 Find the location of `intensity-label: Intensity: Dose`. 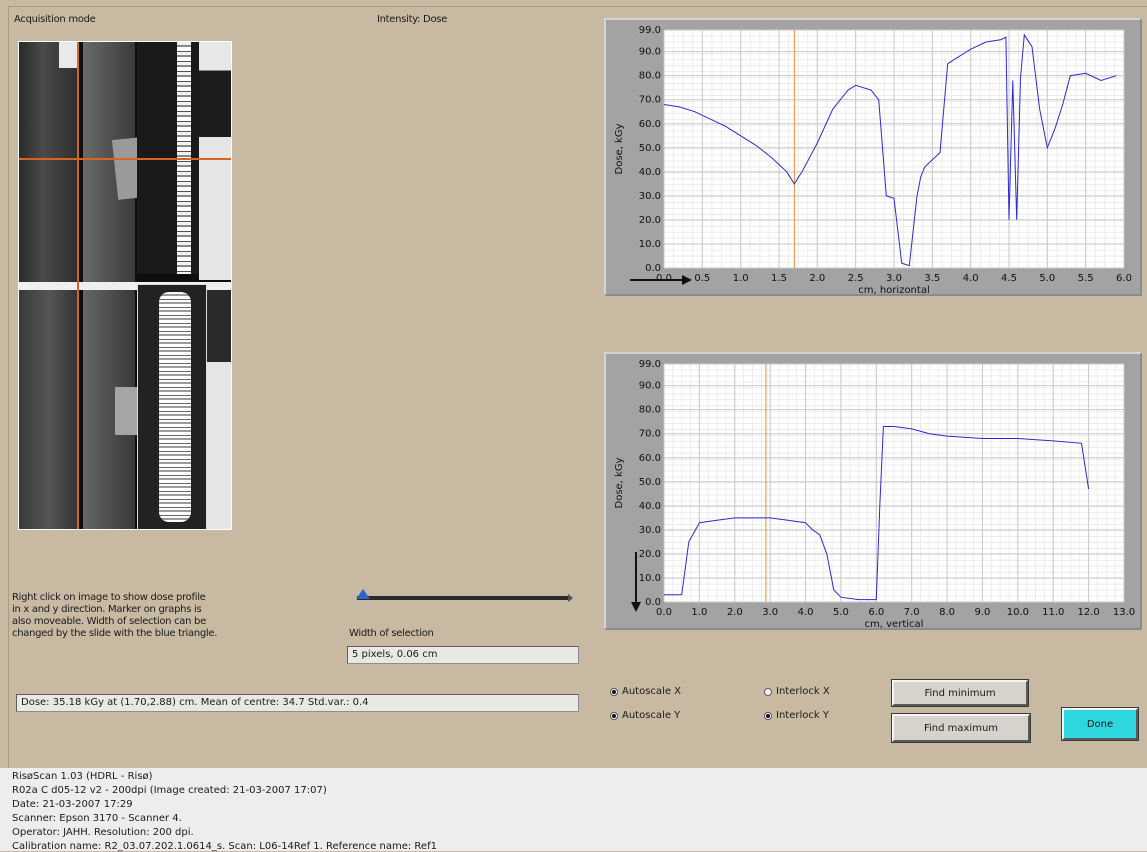

intensity-label: Intensity: Dose is located at coordinates (412, 19).